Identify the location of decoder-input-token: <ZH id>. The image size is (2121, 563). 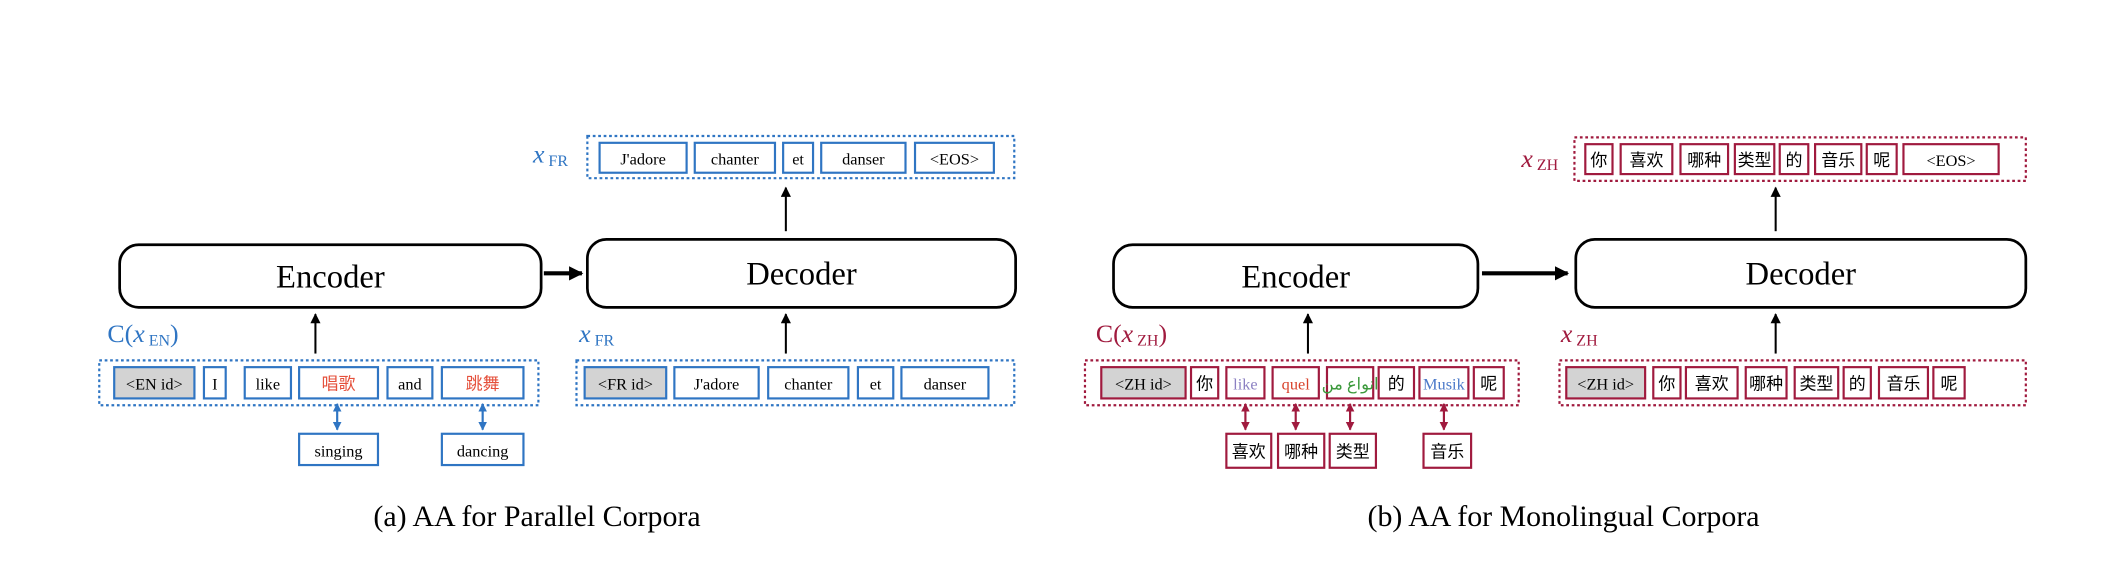
(1605, 384).